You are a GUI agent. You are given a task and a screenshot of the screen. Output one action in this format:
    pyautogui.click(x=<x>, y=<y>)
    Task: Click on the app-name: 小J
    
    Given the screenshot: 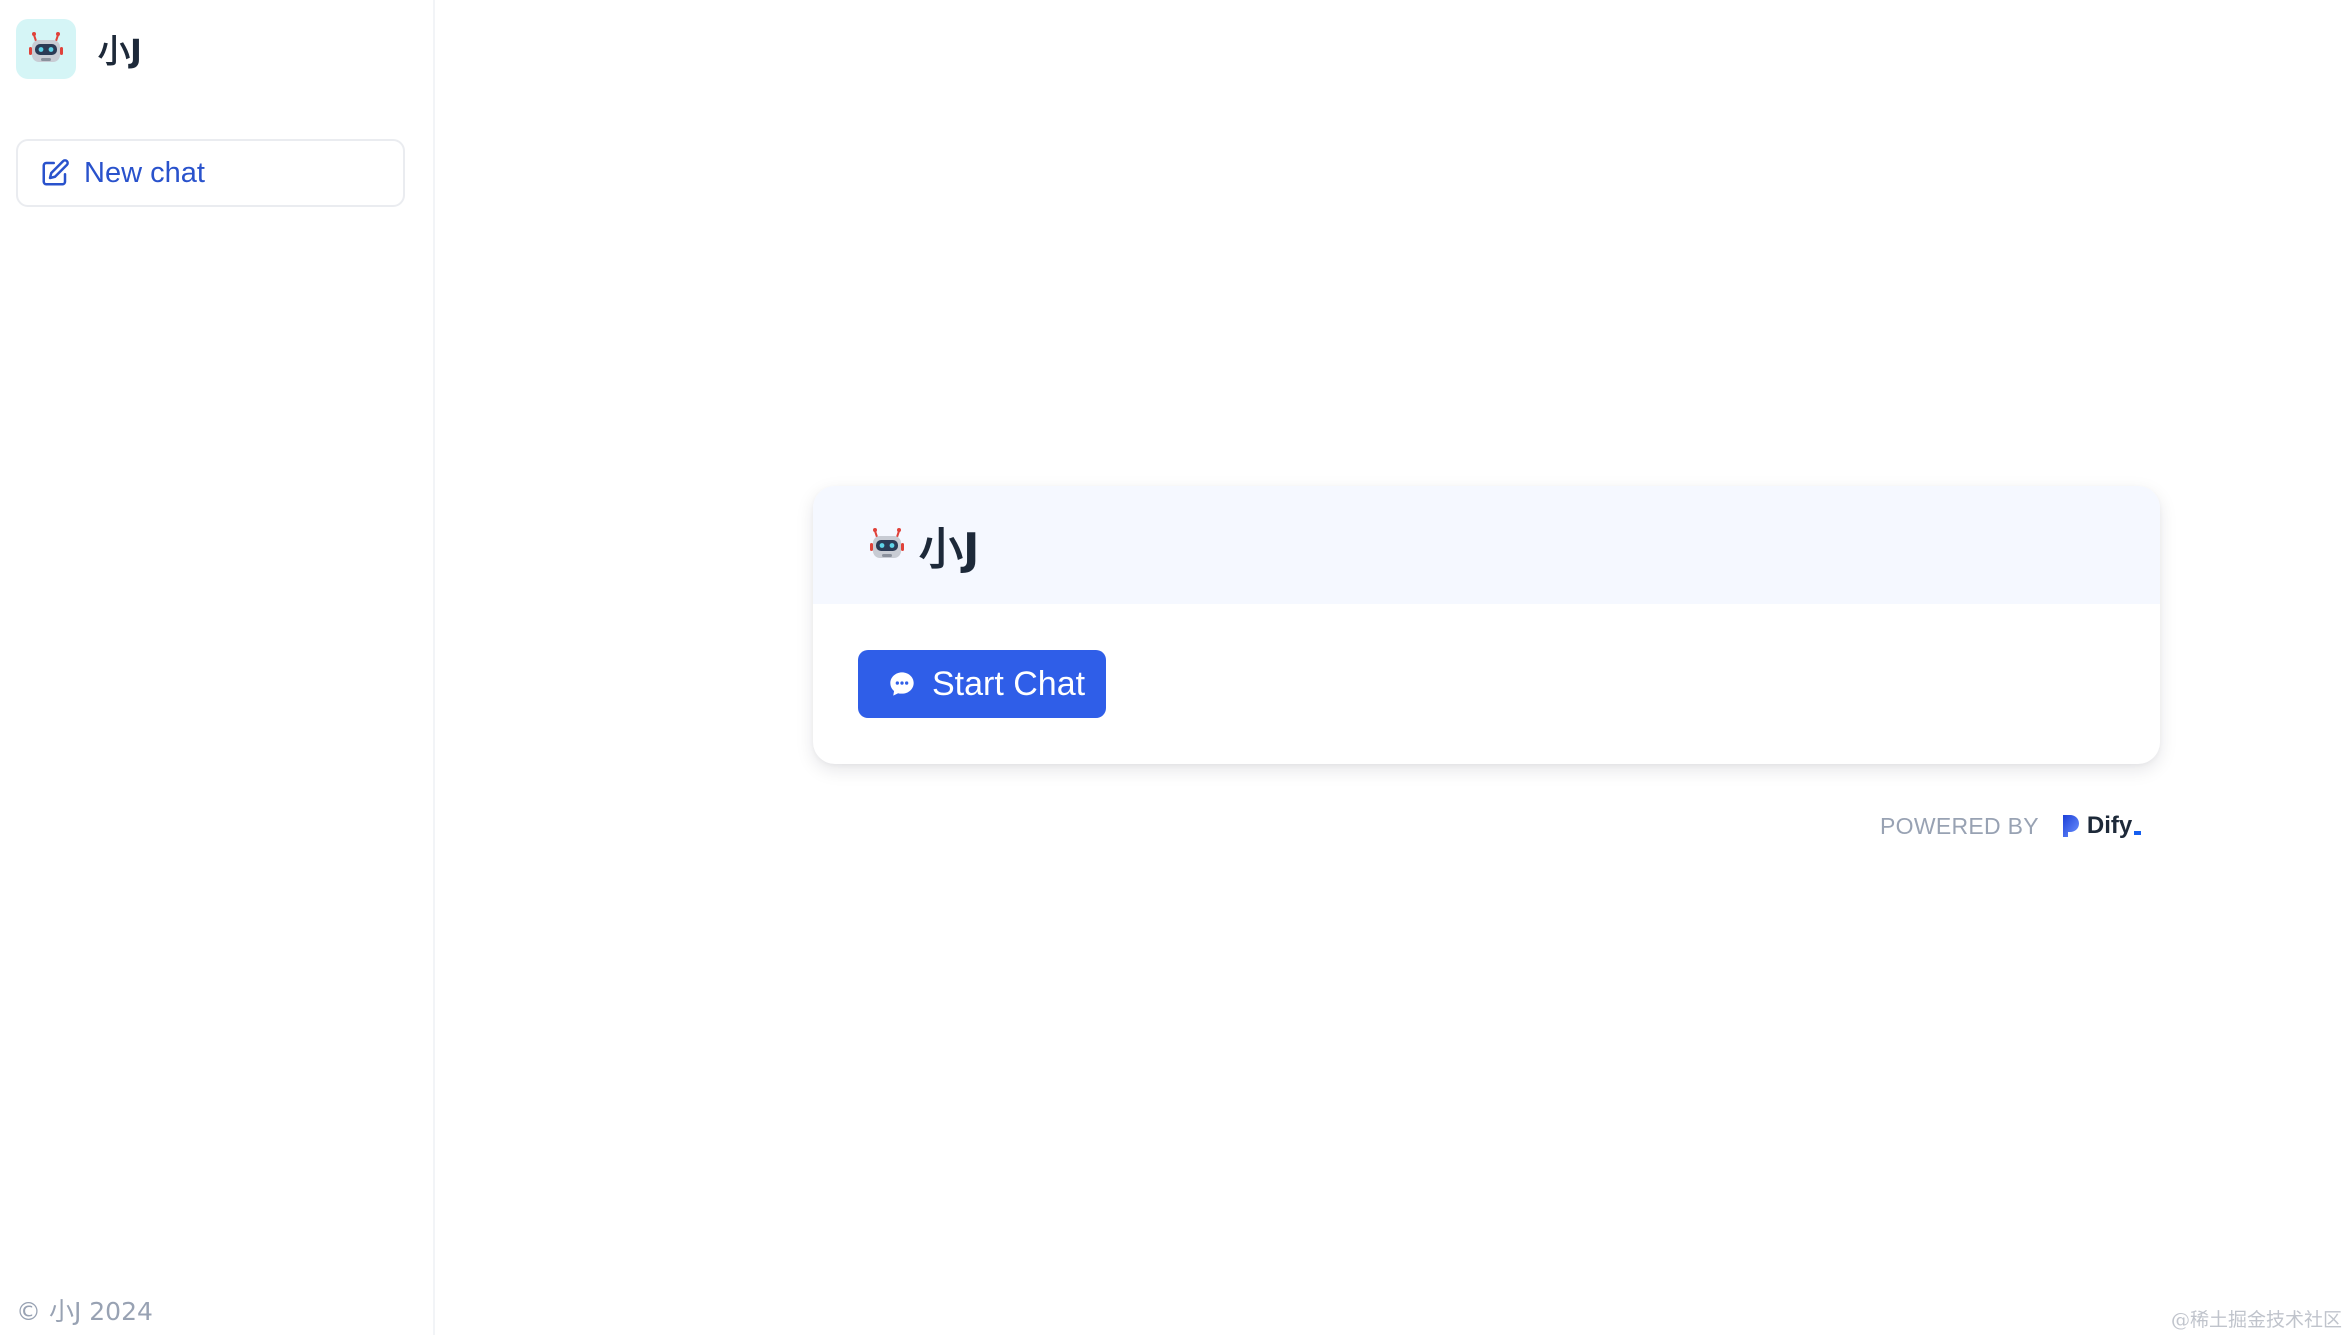 What is the action you would take?
    pyautogui.click(x=120, y=51)
    